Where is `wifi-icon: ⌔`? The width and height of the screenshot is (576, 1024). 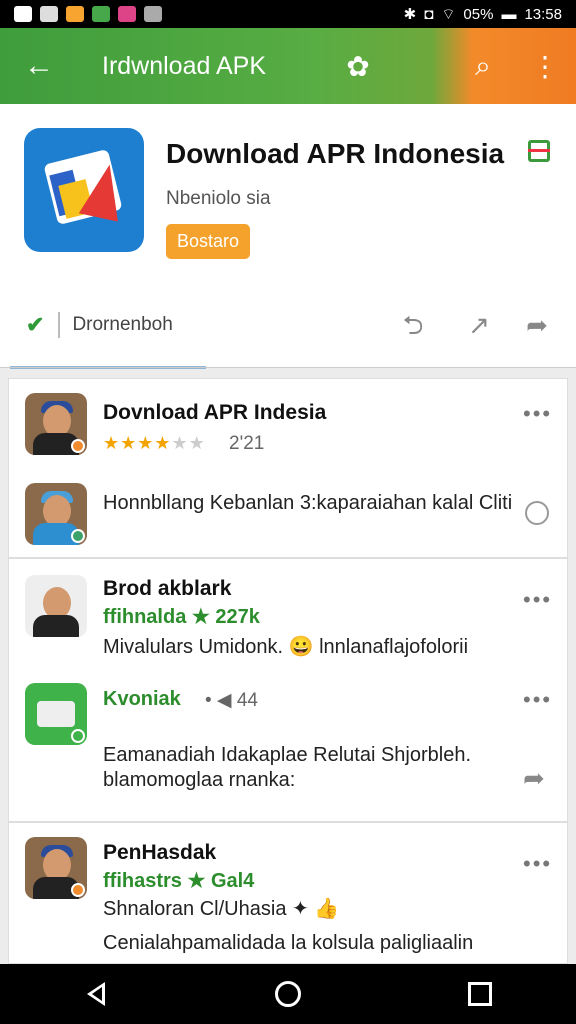 wifi-icon: ⌔ is located at coordinates (448, 14).